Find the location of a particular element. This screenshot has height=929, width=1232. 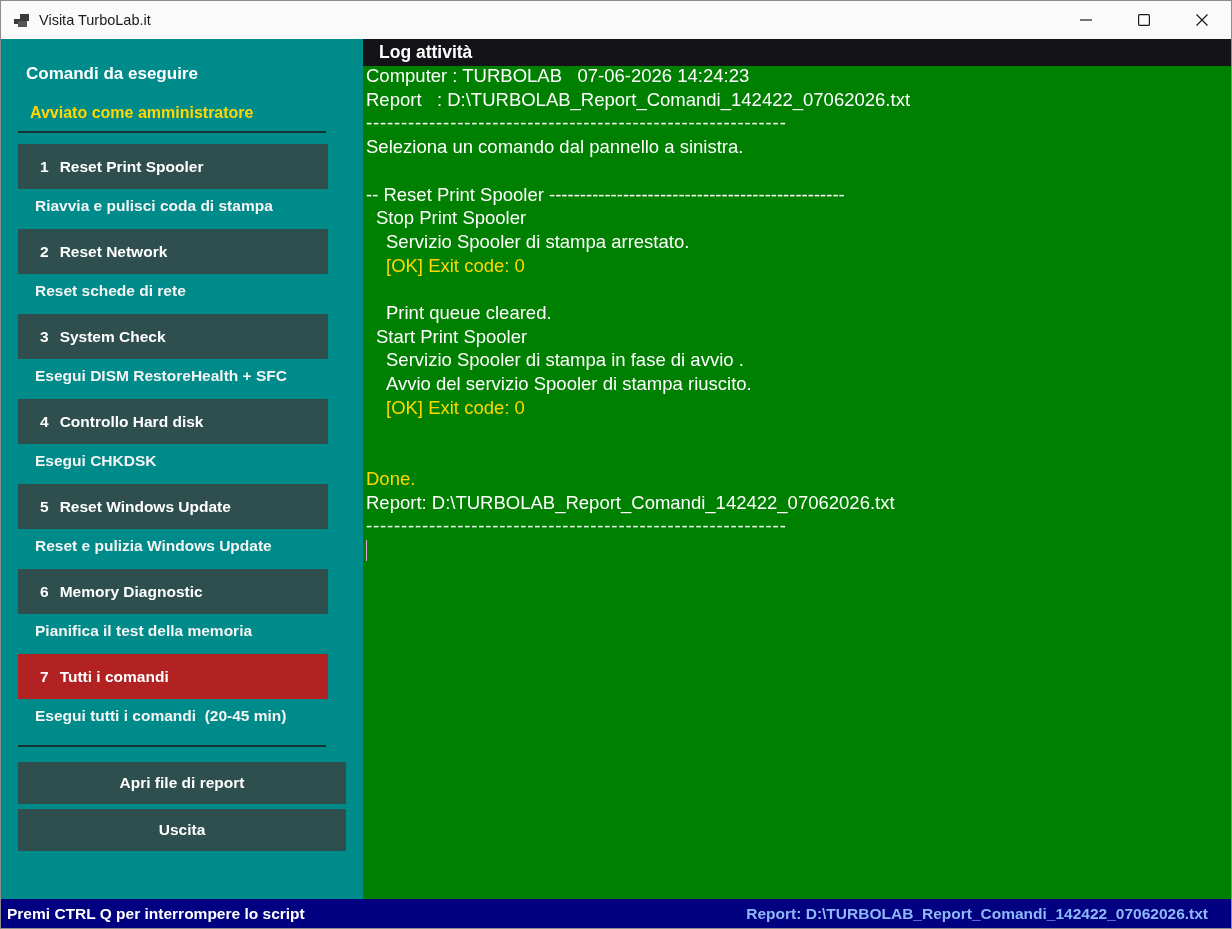

action-button: Apri file di report is located at coordinates (182, 783).